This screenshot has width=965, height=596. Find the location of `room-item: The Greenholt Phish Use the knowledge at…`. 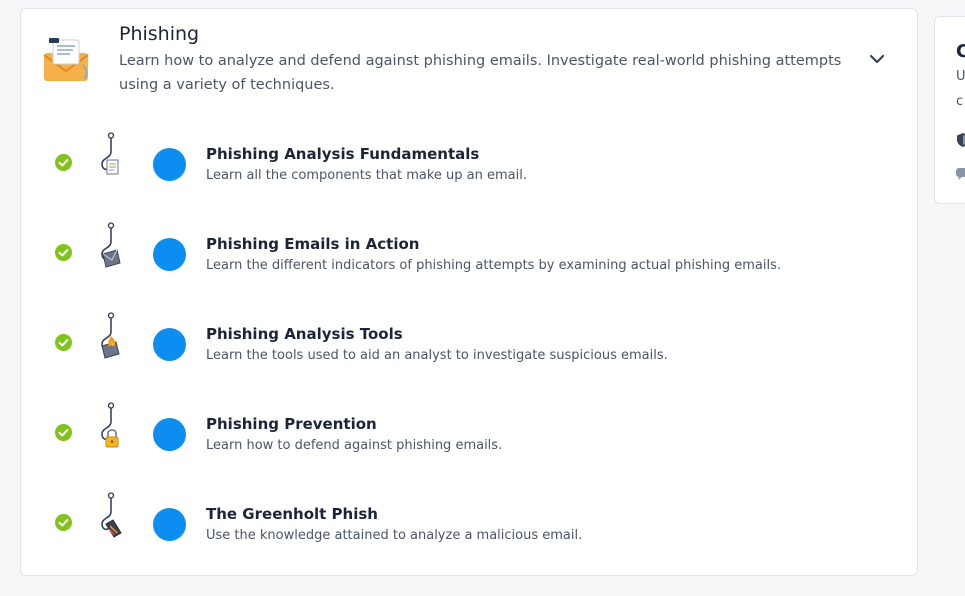

room-item: The Greenholt Phish Use the knowledge at… is located at coordinates (469, 520).